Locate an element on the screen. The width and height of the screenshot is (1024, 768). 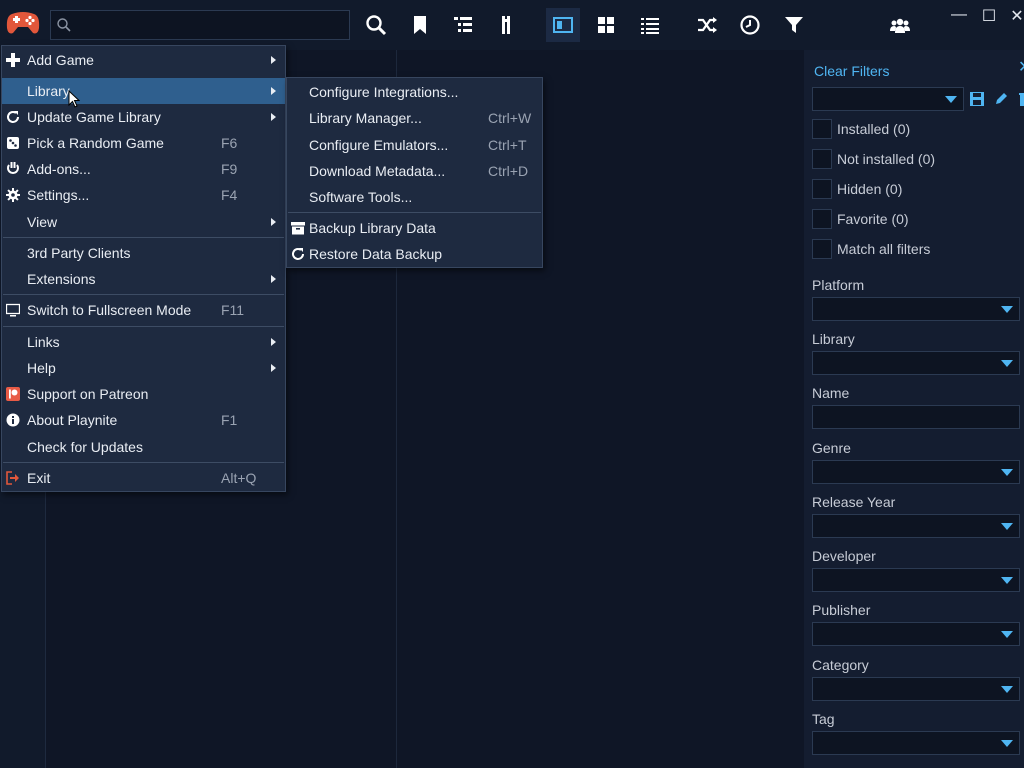
not-installed-filter-checkbox: Not installed (0) is located at coordinates (873, 159).